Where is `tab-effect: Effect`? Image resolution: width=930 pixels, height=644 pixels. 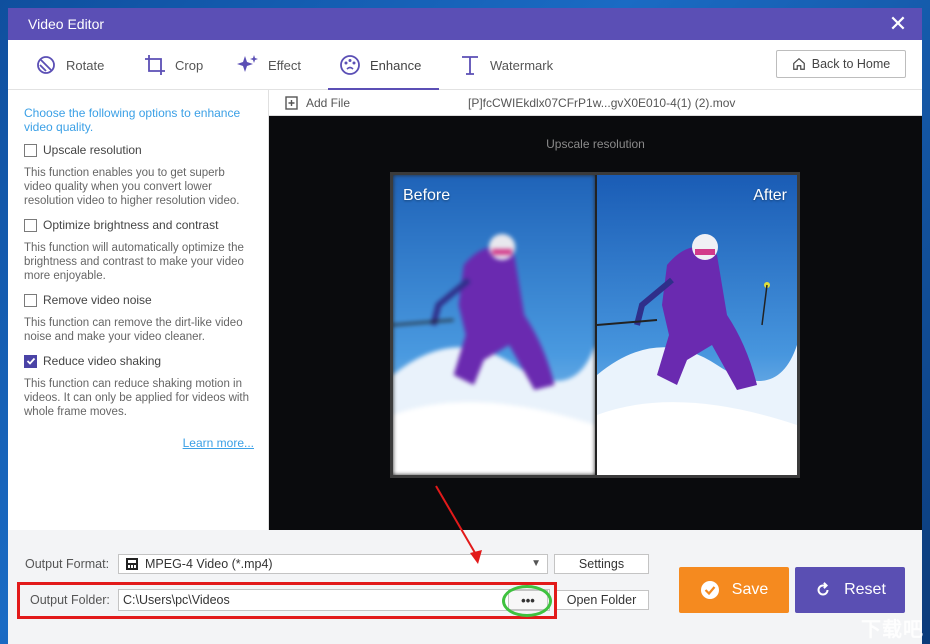 tab-effect: Effect is located at coordinates (268, 65).